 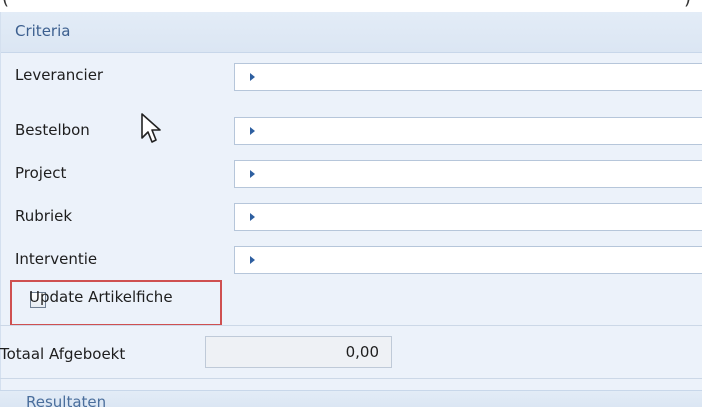 What do you see at coordinates (687, 4) in the screenshot?
I see `cropped-right-paren: )` at bounding box center [687, 4].